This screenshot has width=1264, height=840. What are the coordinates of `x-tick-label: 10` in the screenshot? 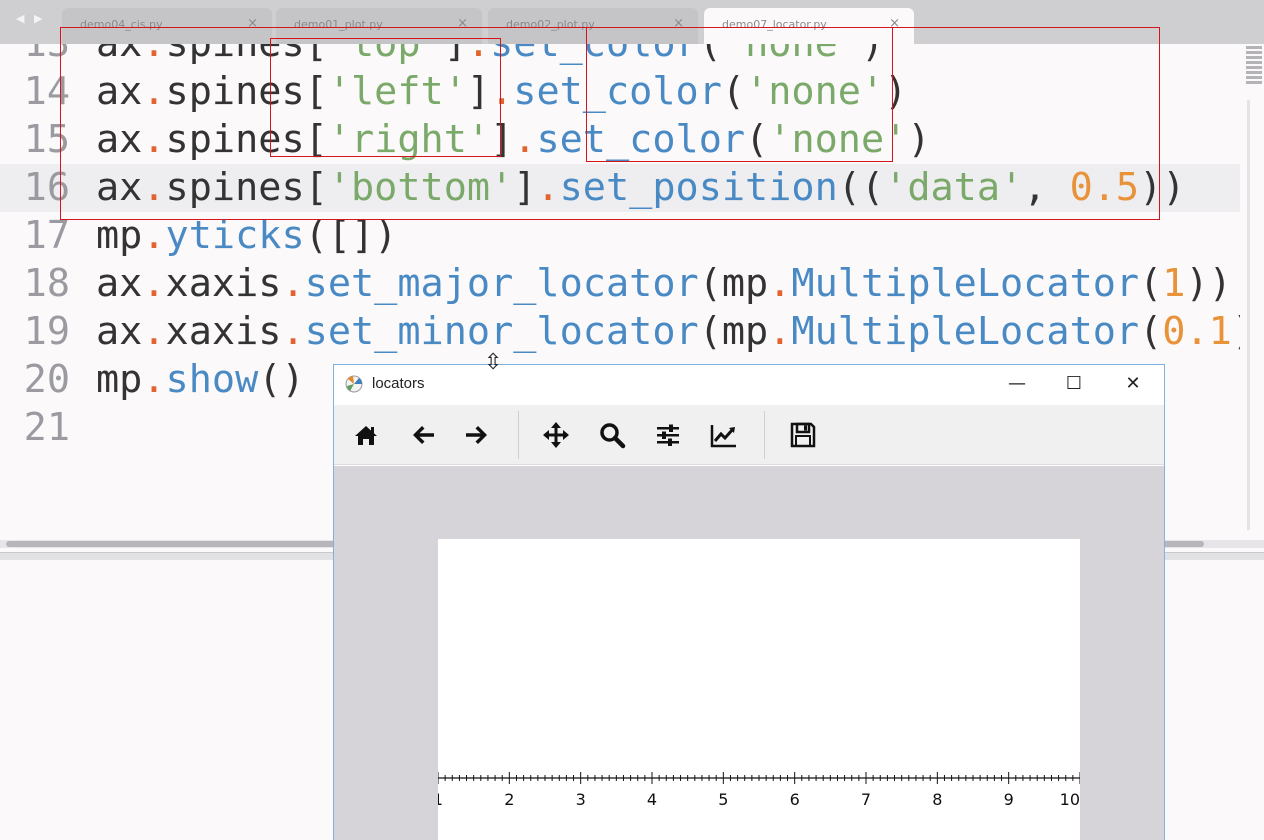 It's located at (1070, 799).